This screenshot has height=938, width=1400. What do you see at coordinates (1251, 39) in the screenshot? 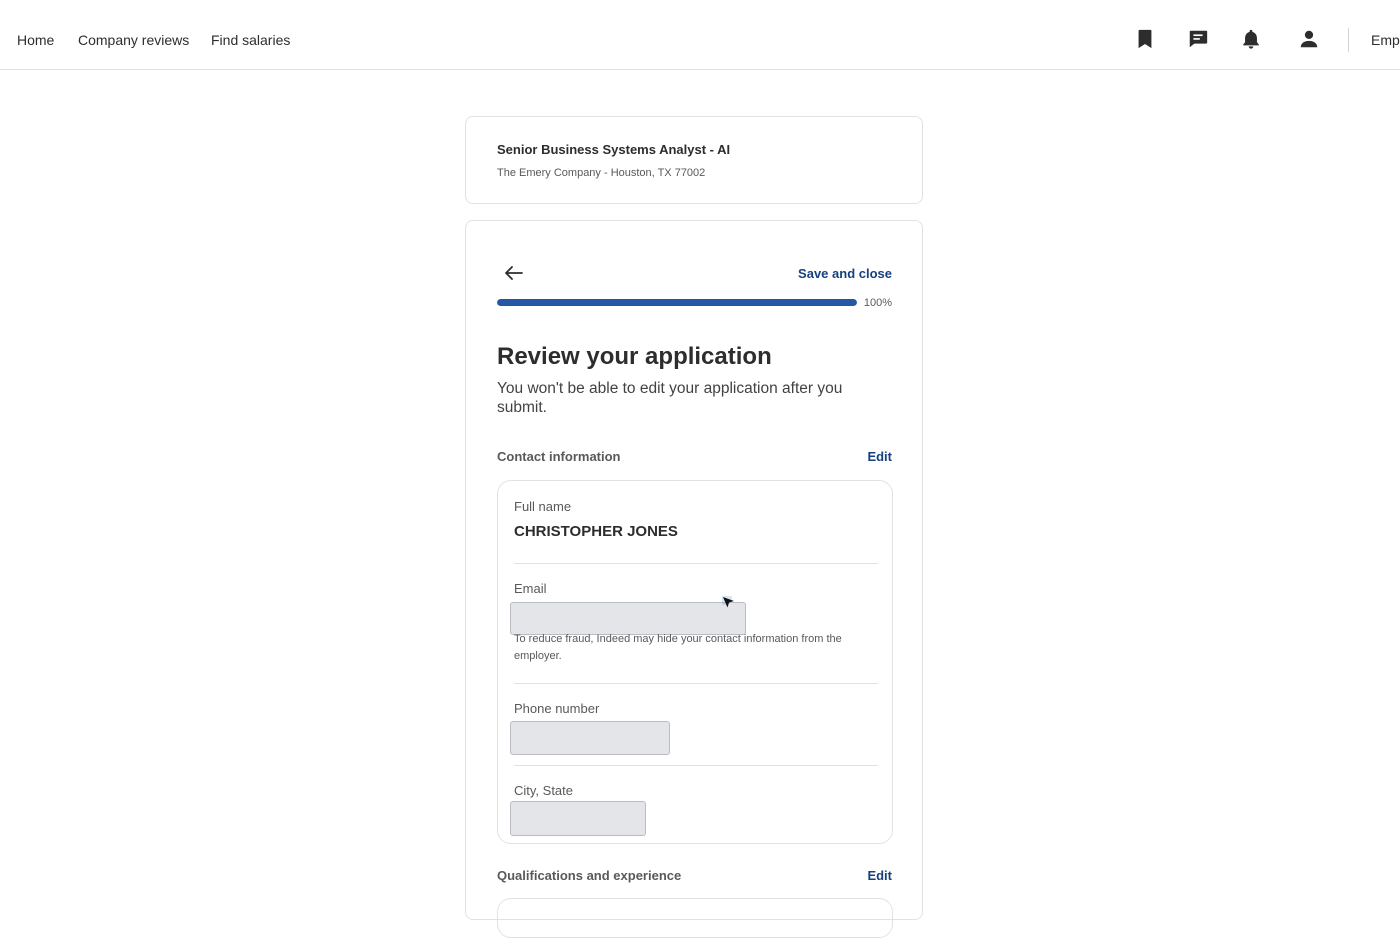
I see `notifications-icon` at bounding box center [1251, 39].